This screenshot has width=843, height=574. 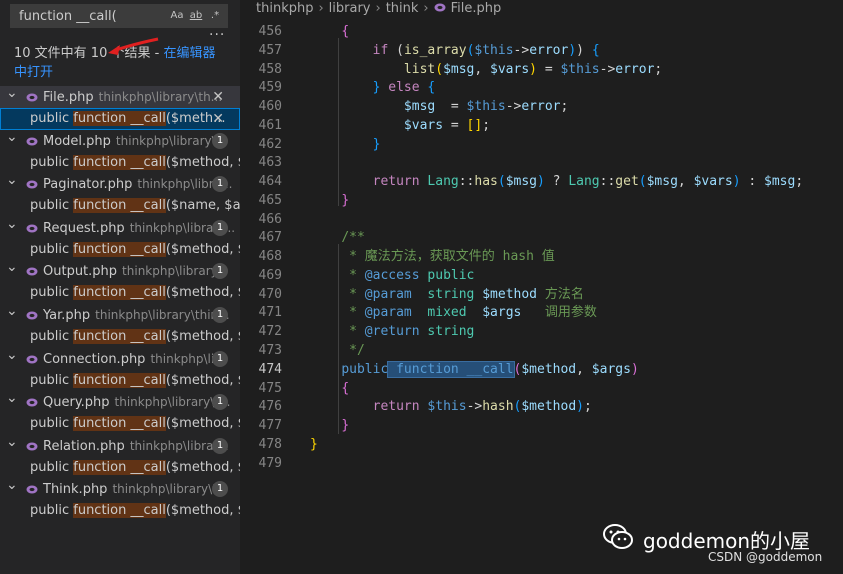 What do you see at coordinates (217, 35) in the screenshot?
I see `more-options-icon: ···` at bounding box center [217, 35].